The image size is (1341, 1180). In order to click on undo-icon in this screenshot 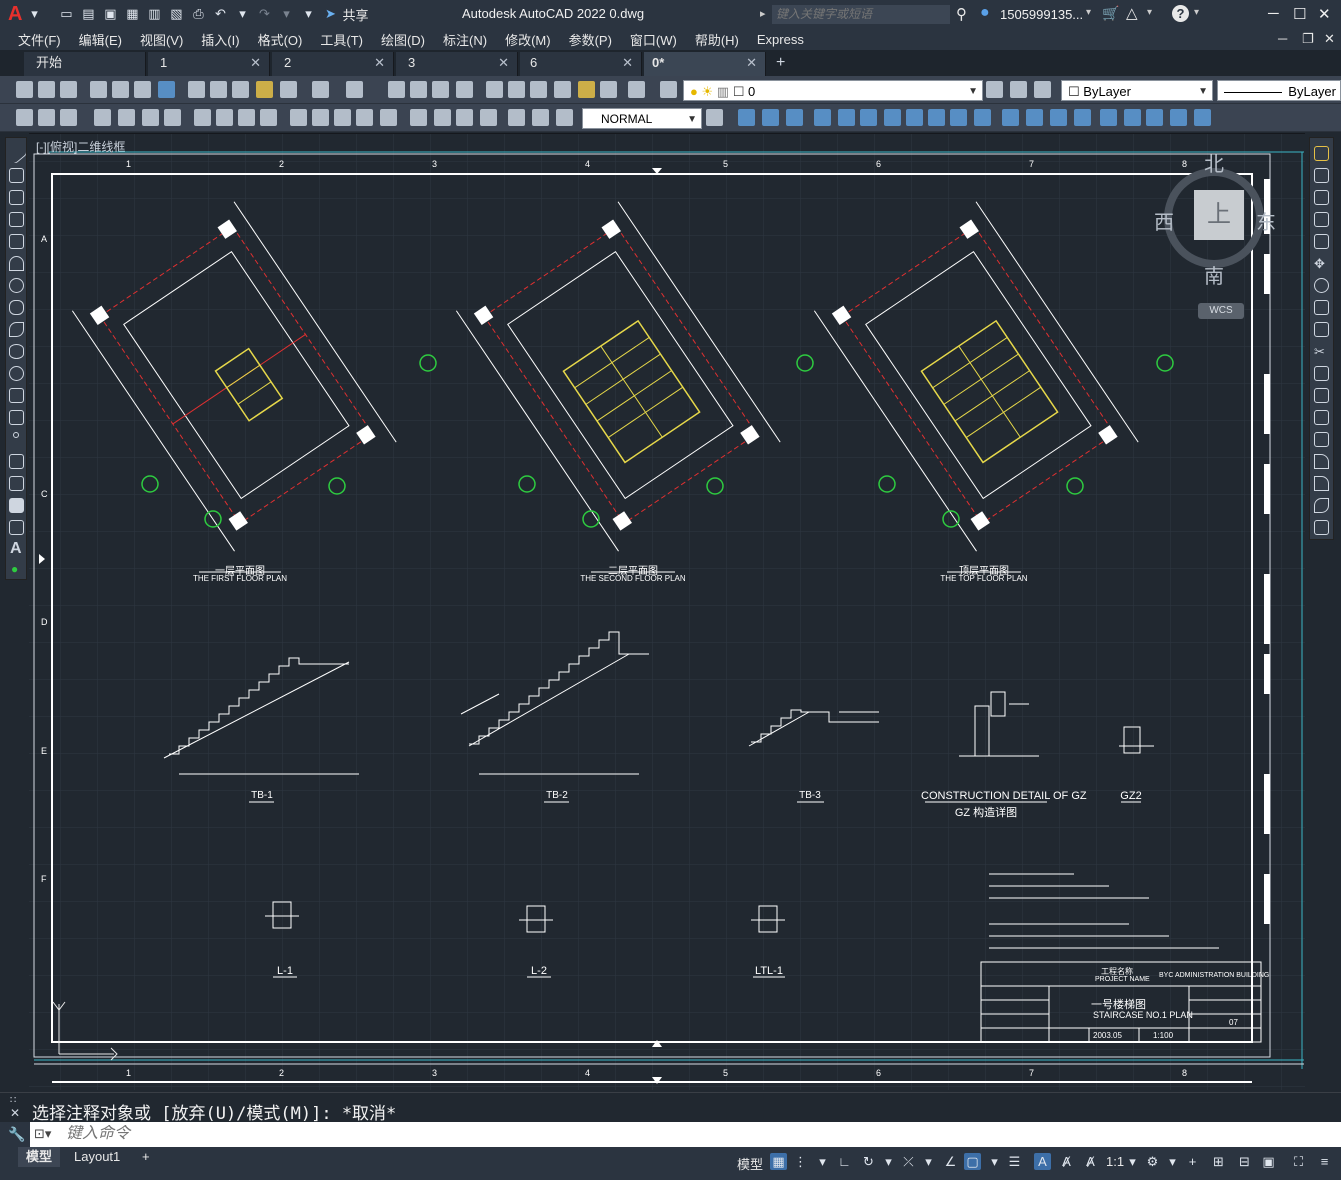, I will do `click(320, 89)`.